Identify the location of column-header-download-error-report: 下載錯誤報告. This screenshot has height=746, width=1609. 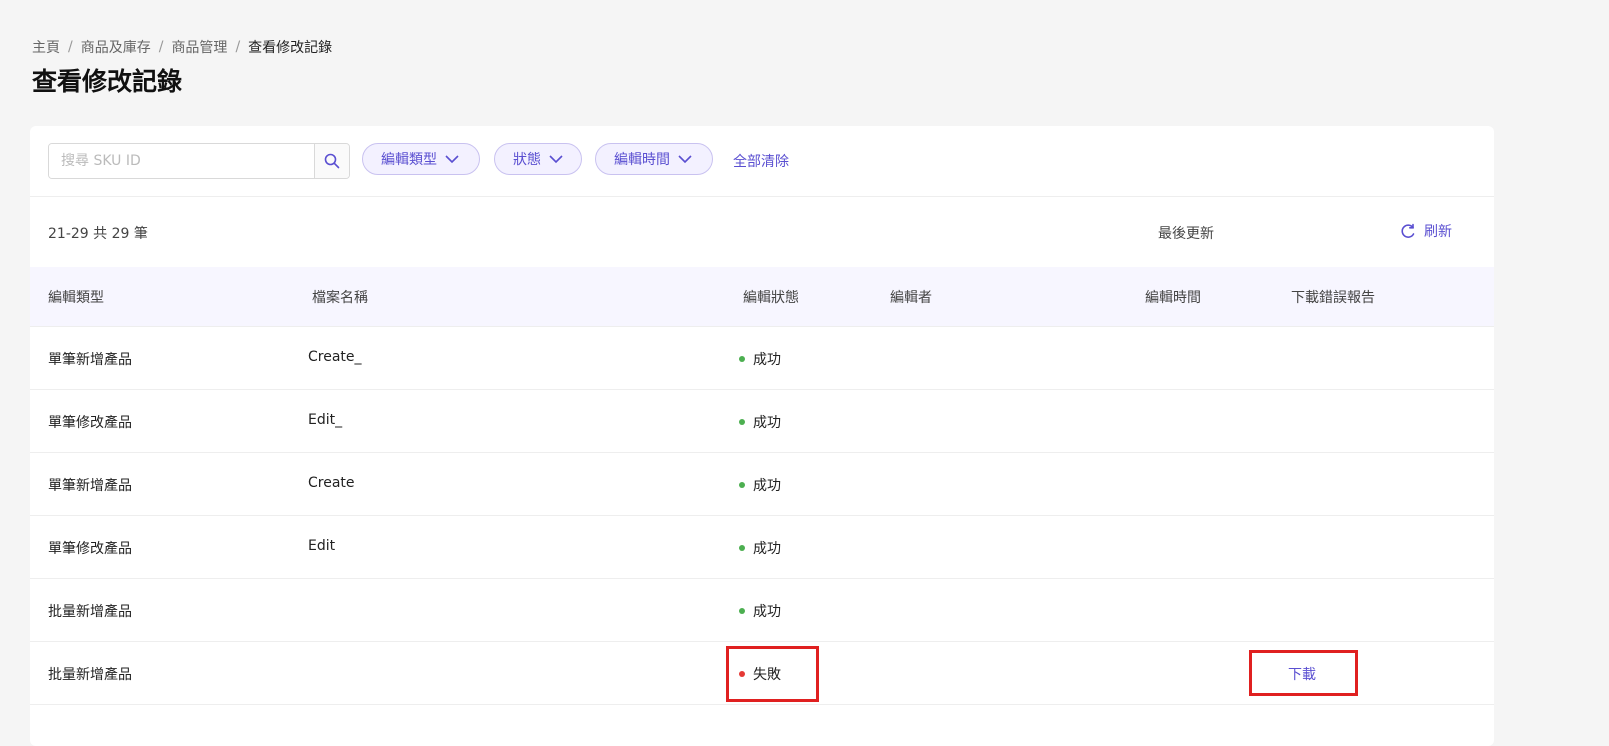
(1333, 298).